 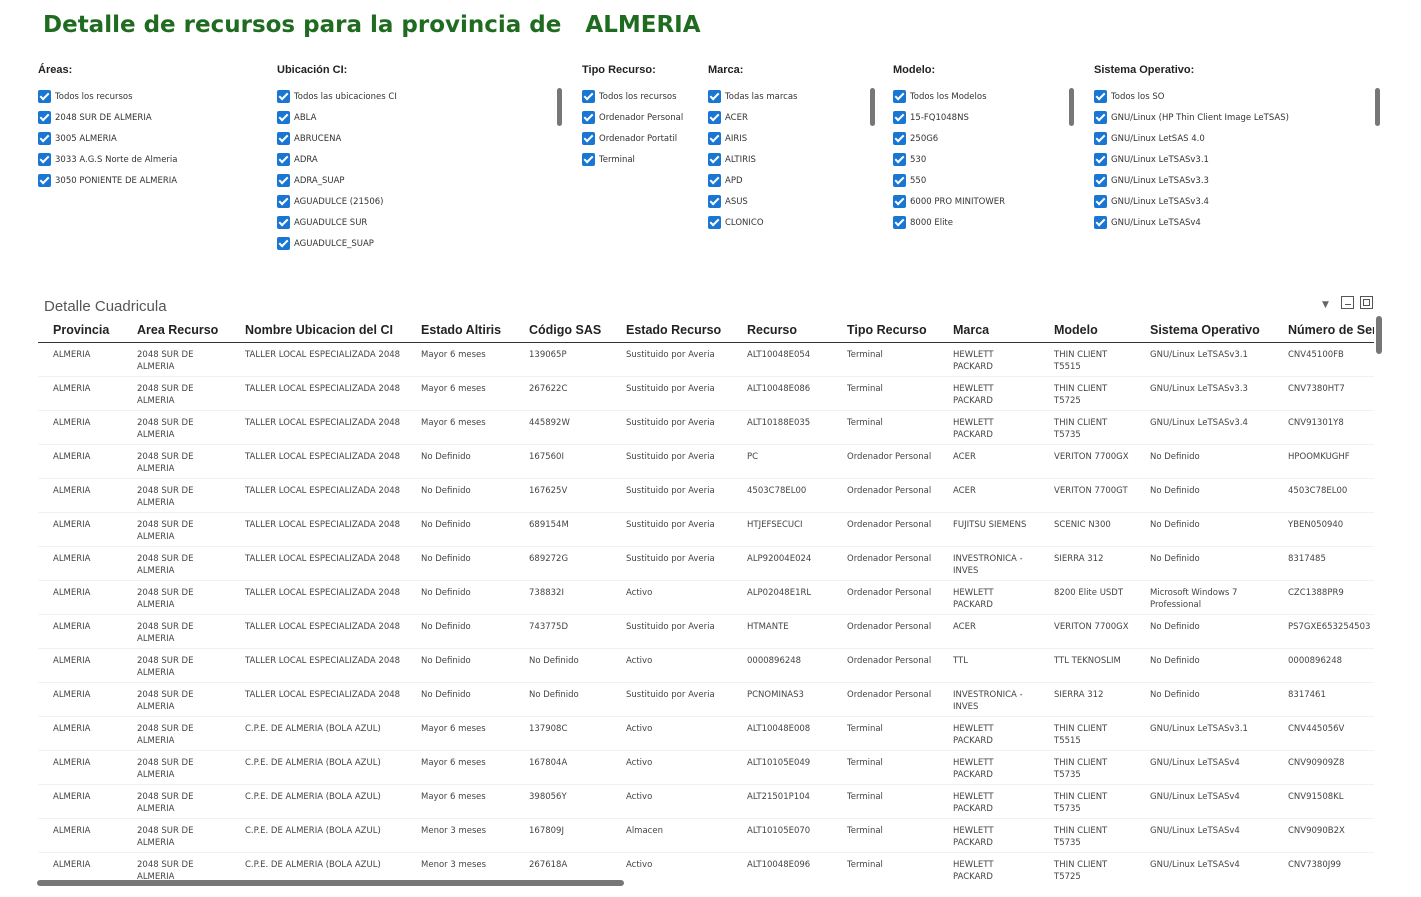 I want to click on filter-so-option: GNU/Linux LeTSASv3.1, so click(x=1230, y=159).